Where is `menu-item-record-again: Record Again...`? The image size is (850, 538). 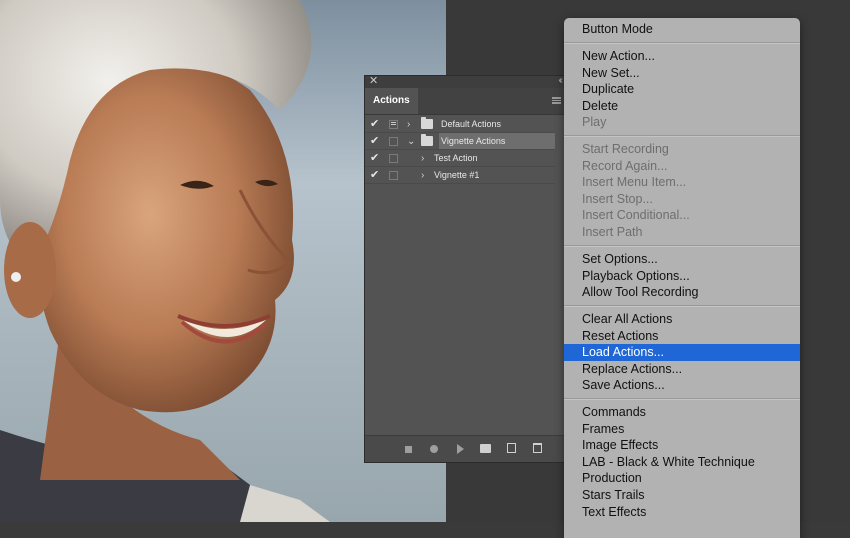
menu-item-record-again: Record Again... is located at coordinates (625, 165).